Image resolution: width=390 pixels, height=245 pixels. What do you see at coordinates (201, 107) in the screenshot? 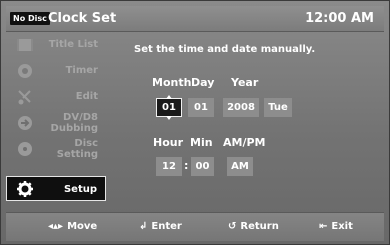
I see `day-field: 01` at bounding box center [201, 107].